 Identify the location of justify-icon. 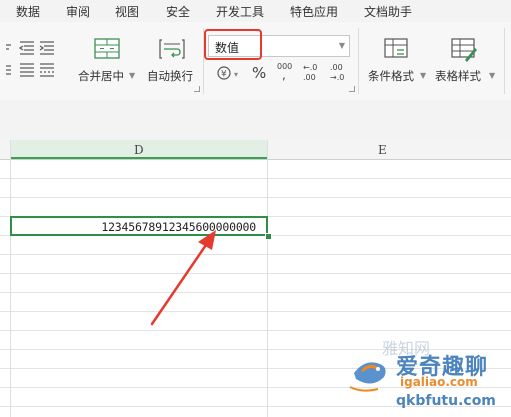
(8, 70).